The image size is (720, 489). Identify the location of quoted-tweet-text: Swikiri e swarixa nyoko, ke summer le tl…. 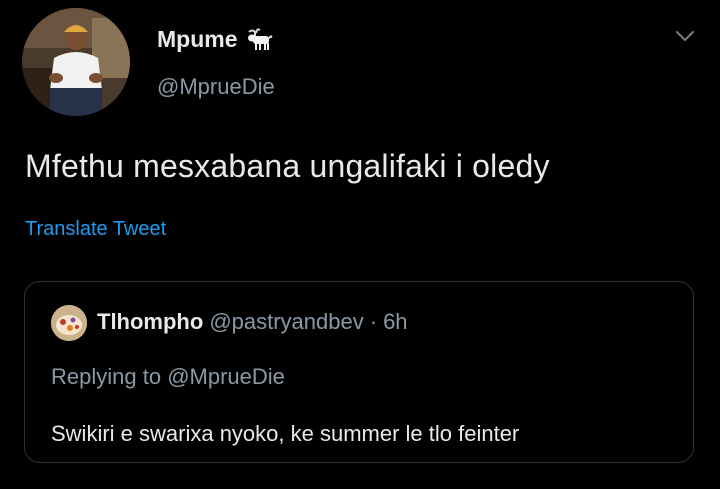
(285, 433).